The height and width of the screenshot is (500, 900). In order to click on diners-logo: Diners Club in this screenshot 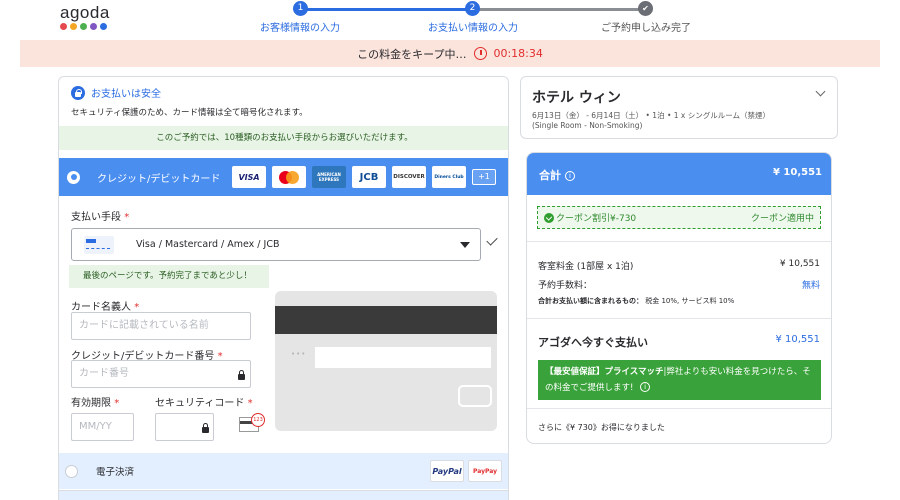, I will do `click(449, 177)`.